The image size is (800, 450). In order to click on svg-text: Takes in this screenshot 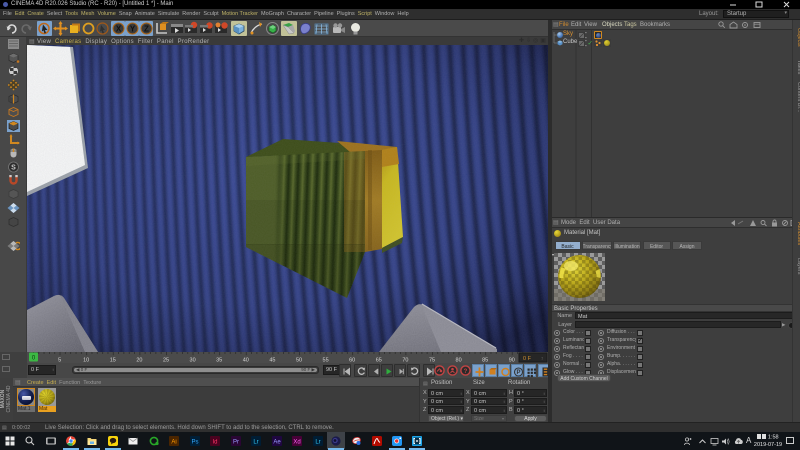, I will do `click(798, 67)`.